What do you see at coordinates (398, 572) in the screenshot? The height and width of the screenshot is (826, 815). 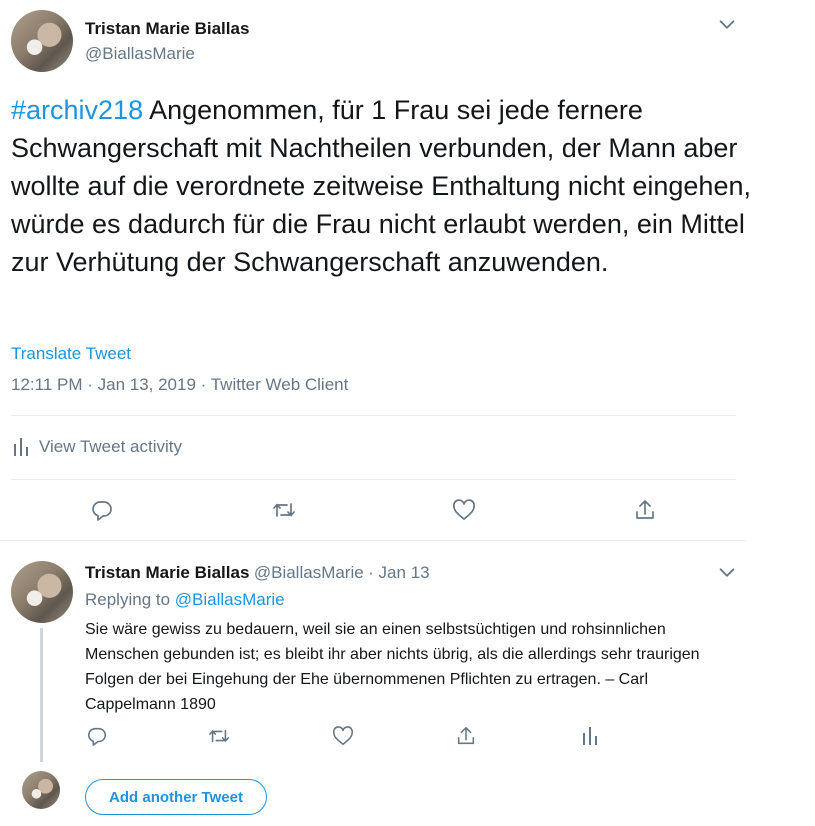 I see `tweet-date: · Jan 13` at bounding box center [398, 572].